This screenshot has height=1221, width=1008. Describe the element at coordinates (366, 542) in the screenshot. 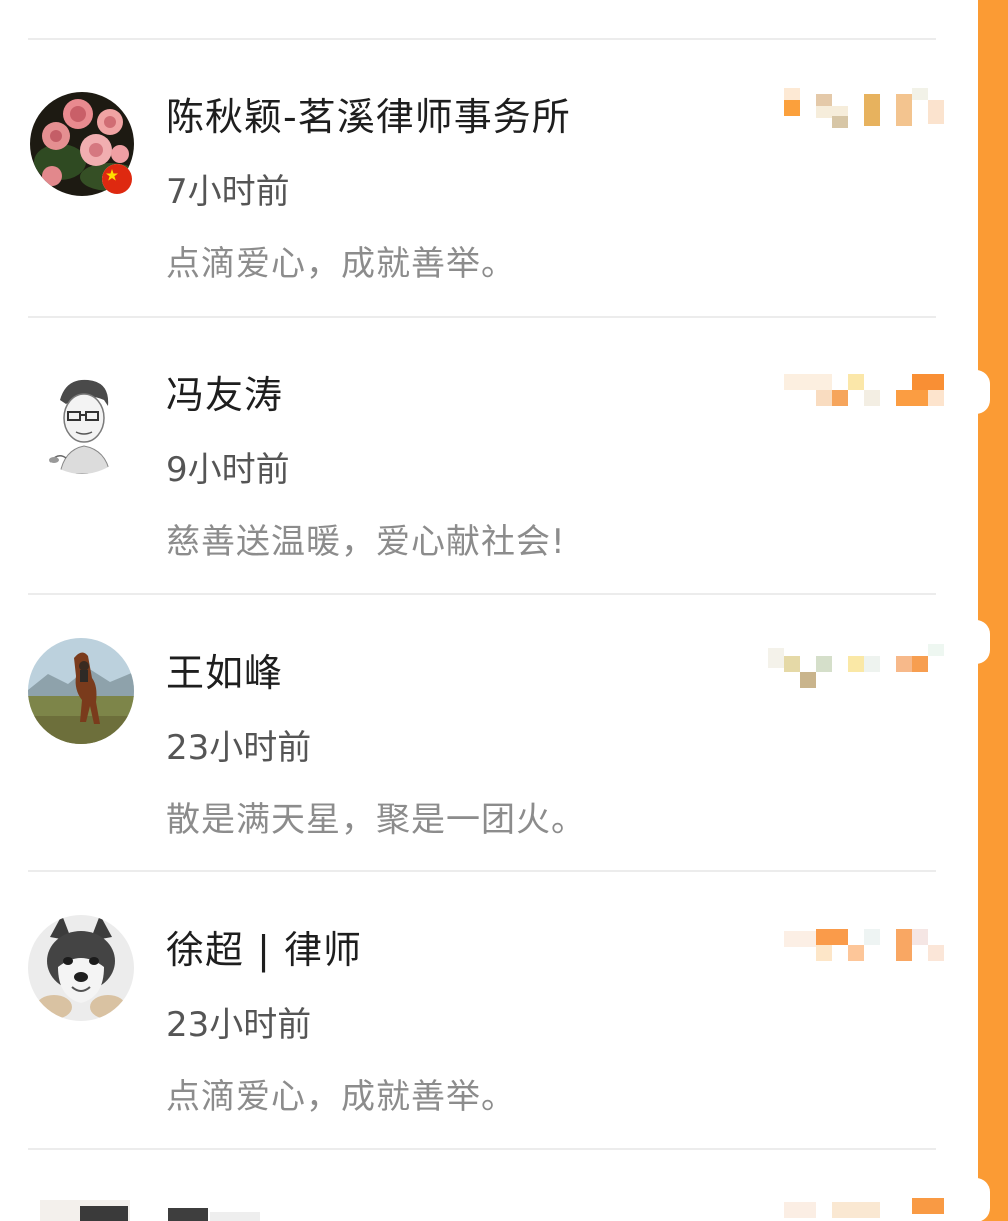

I see `comment-text: 慈善送温暖，爱心献社会!` at that location.